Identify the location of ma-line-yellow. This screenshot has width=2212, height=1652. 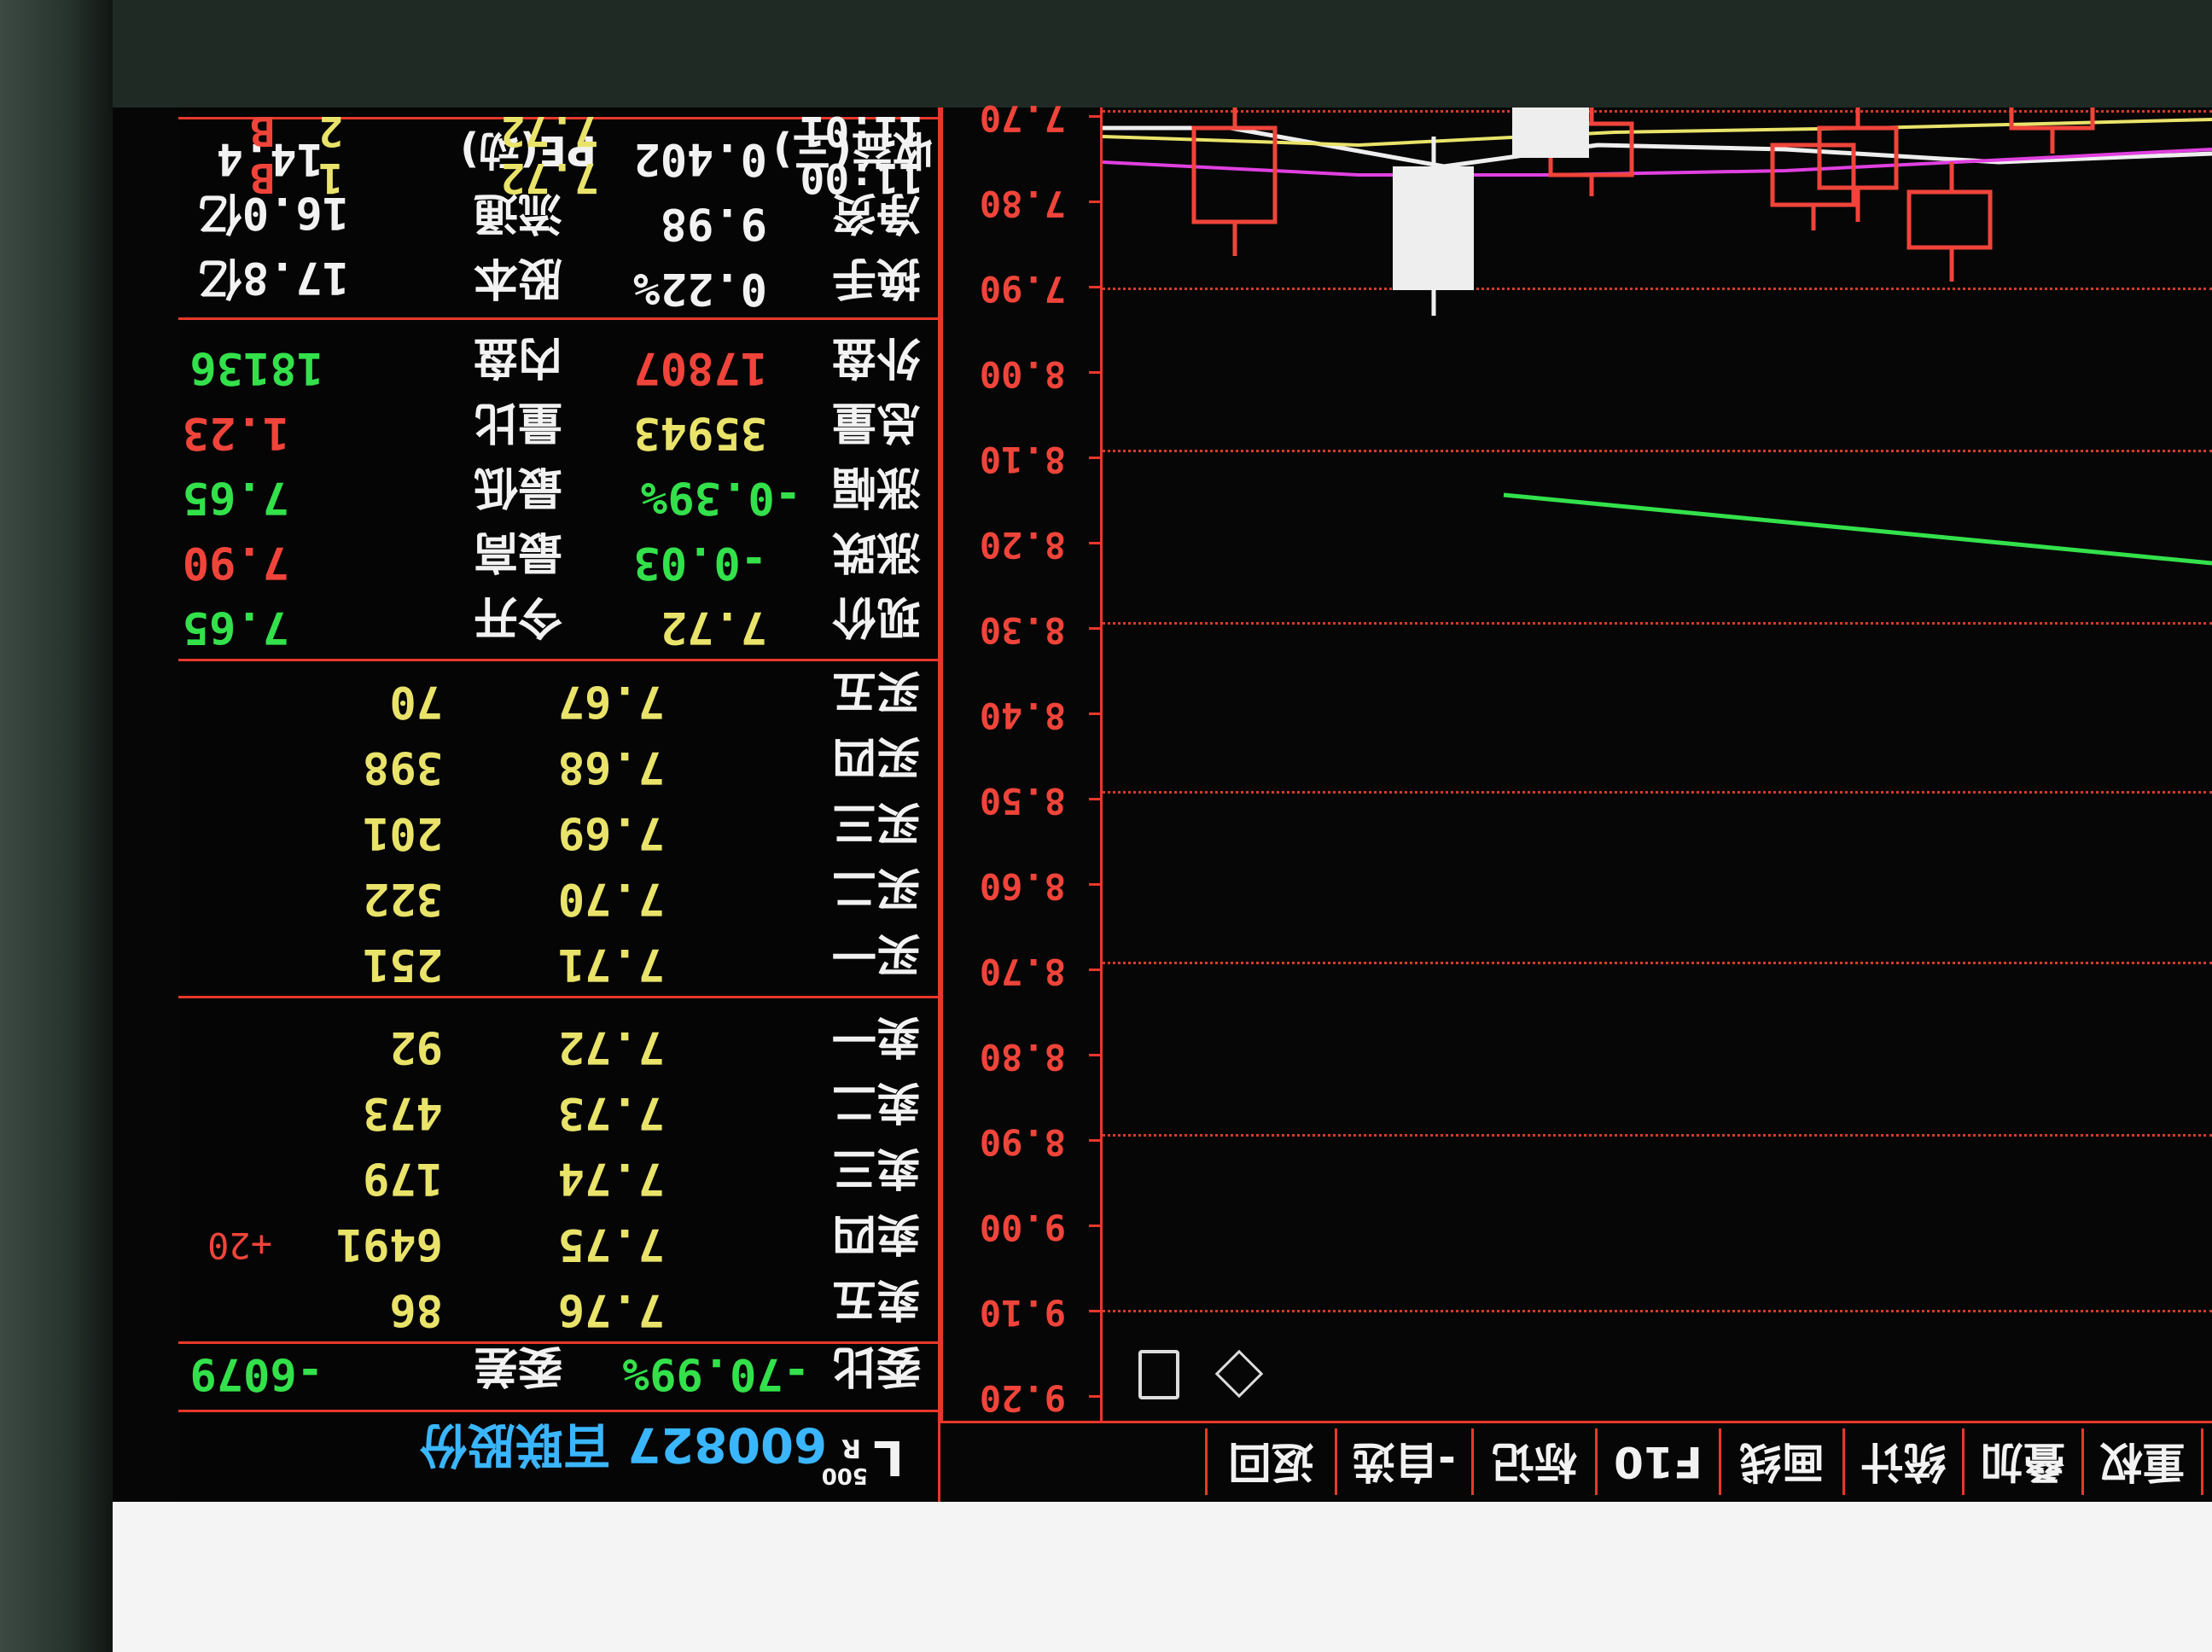
(1657, 133).